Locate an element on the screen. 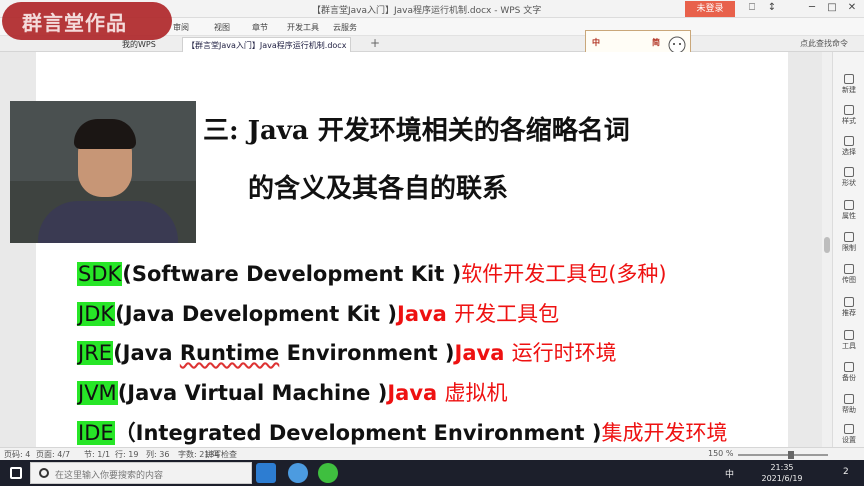 Image resolution: width=864 pixels, height=486 pixels. status-spellcheck: 拼写检查 is located at coordinates (221, 454).